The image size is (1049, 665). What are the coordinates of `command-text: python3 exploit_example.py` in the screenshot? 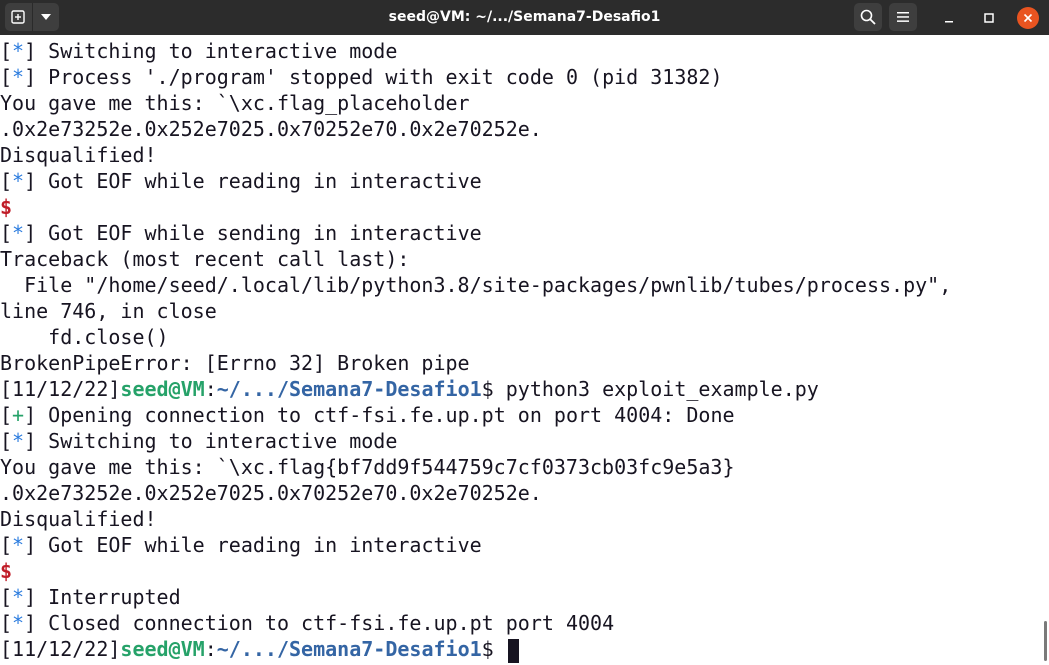 It's located at (662, 389).